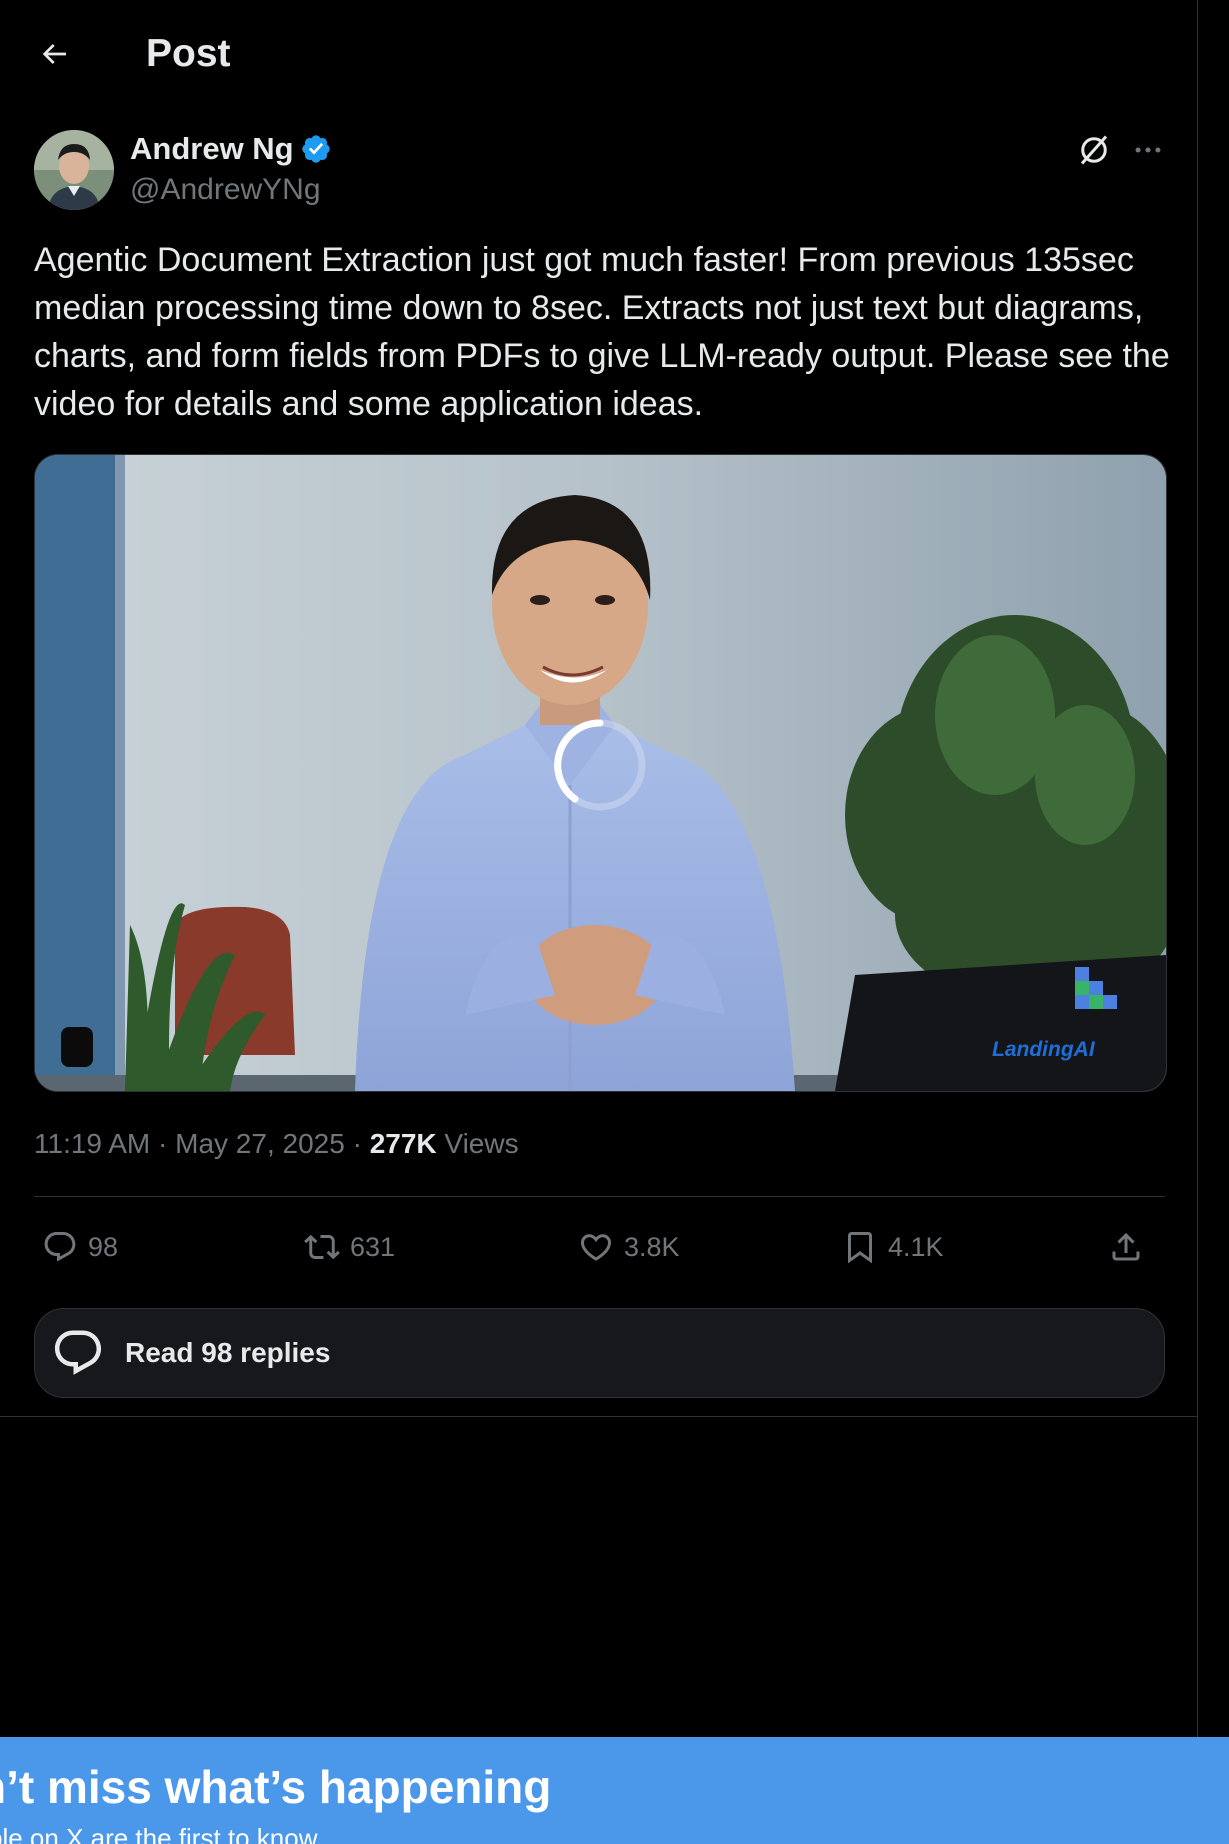 This screenshot has height=1844, width=1229. Describe the element at coordinates (60, 1247) in the screenshot. I see `reply-icon` at that location.